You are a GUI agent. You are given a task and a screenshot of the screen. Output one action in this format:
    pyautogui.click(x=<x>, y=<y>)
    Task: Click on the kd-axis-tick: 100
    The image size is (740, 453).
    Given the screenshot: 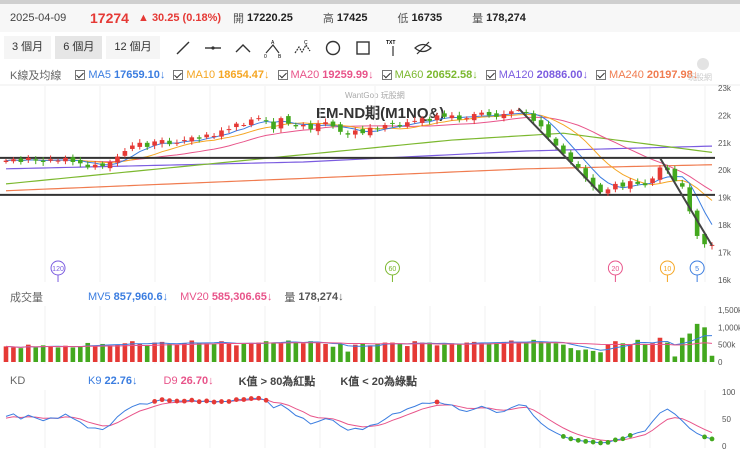 What is the action you would take?
    pyautogui.click(x=729, y=392)
    